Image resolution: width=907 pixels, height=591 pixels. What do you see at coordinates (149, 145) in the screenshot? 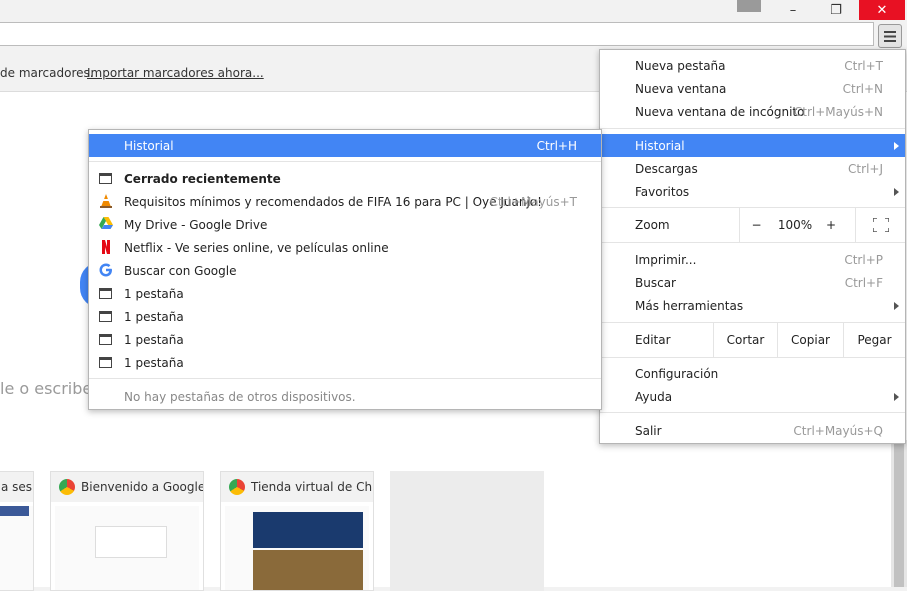
I see `submenu-item-label: Historial` at bounding box center [149, 145].